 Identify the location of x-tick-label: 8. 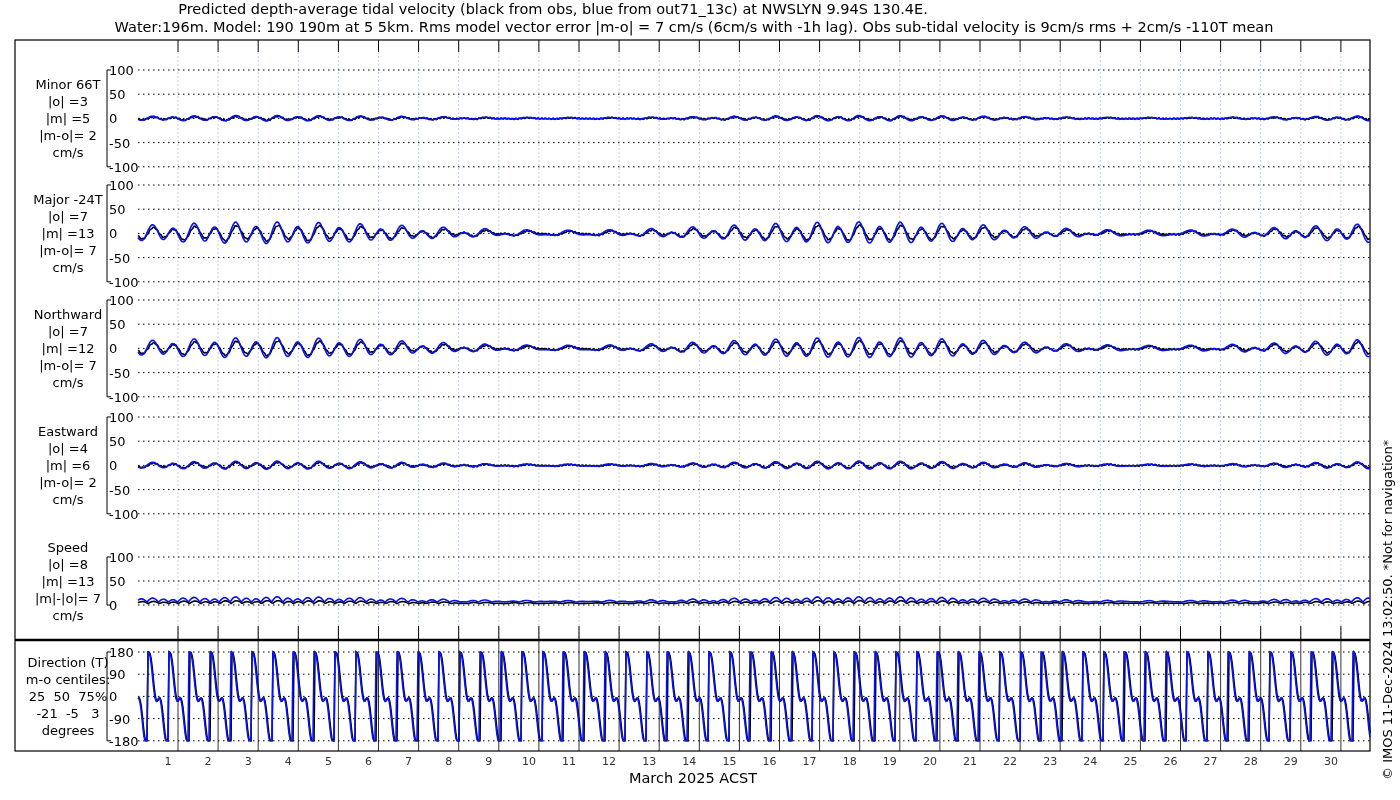
(449, 761).